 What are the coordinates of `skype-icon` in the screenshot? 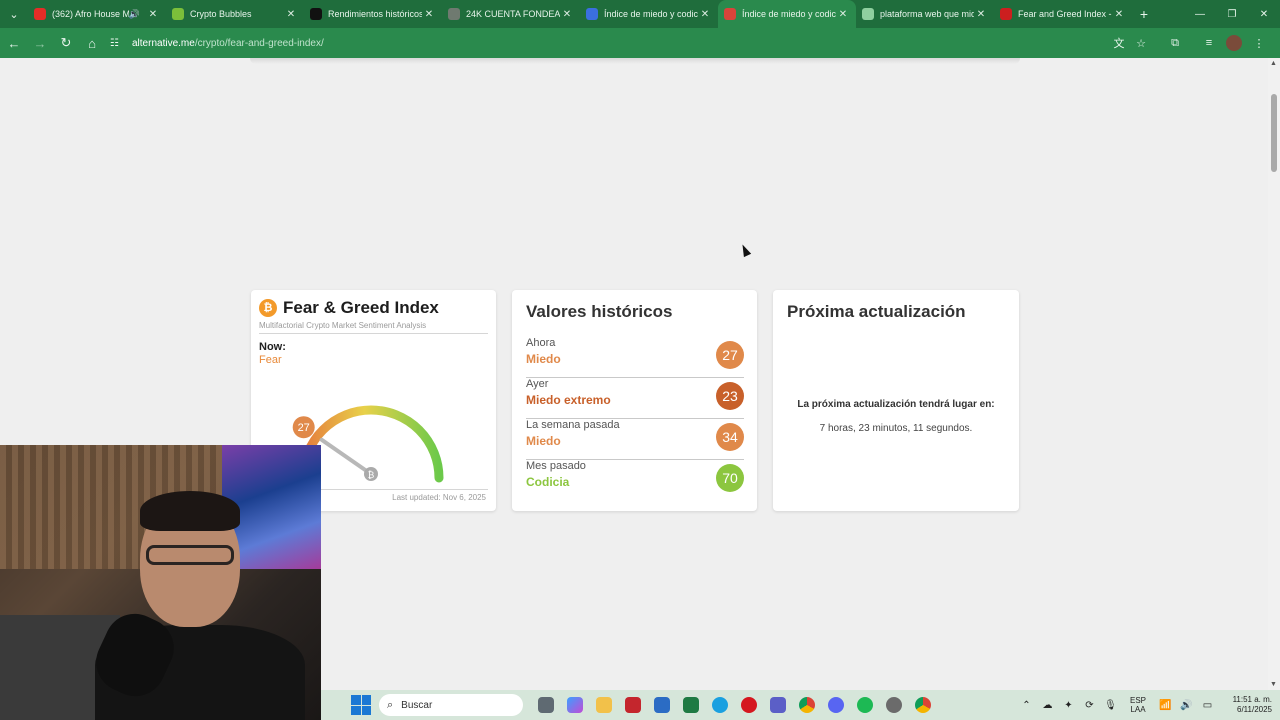 It's located at (719, 705).